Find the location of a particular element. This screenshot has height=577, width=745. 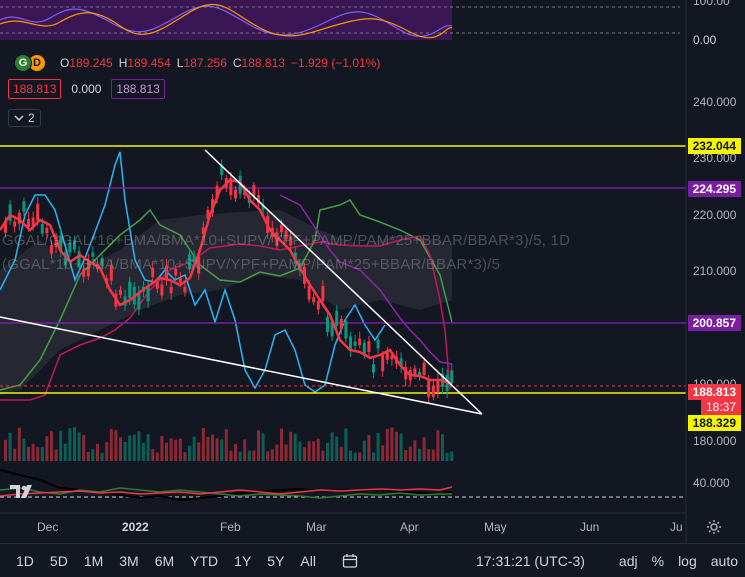

range-1m: 1M is located at coordinates (93, 561).